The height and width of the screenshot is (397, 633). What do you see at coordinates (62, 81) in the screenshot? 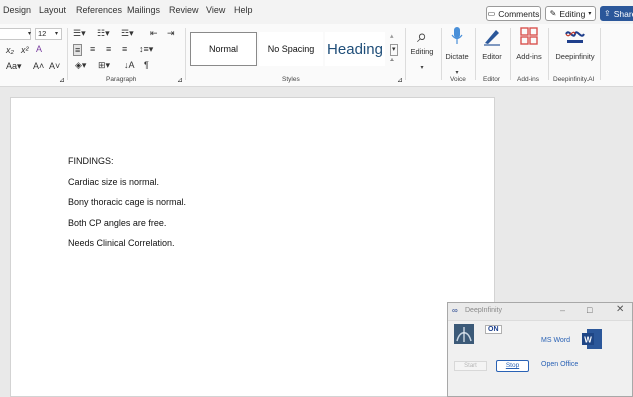
I see `font-dialog-launcher-icon: ⊿` at bounding box center [62, 81].